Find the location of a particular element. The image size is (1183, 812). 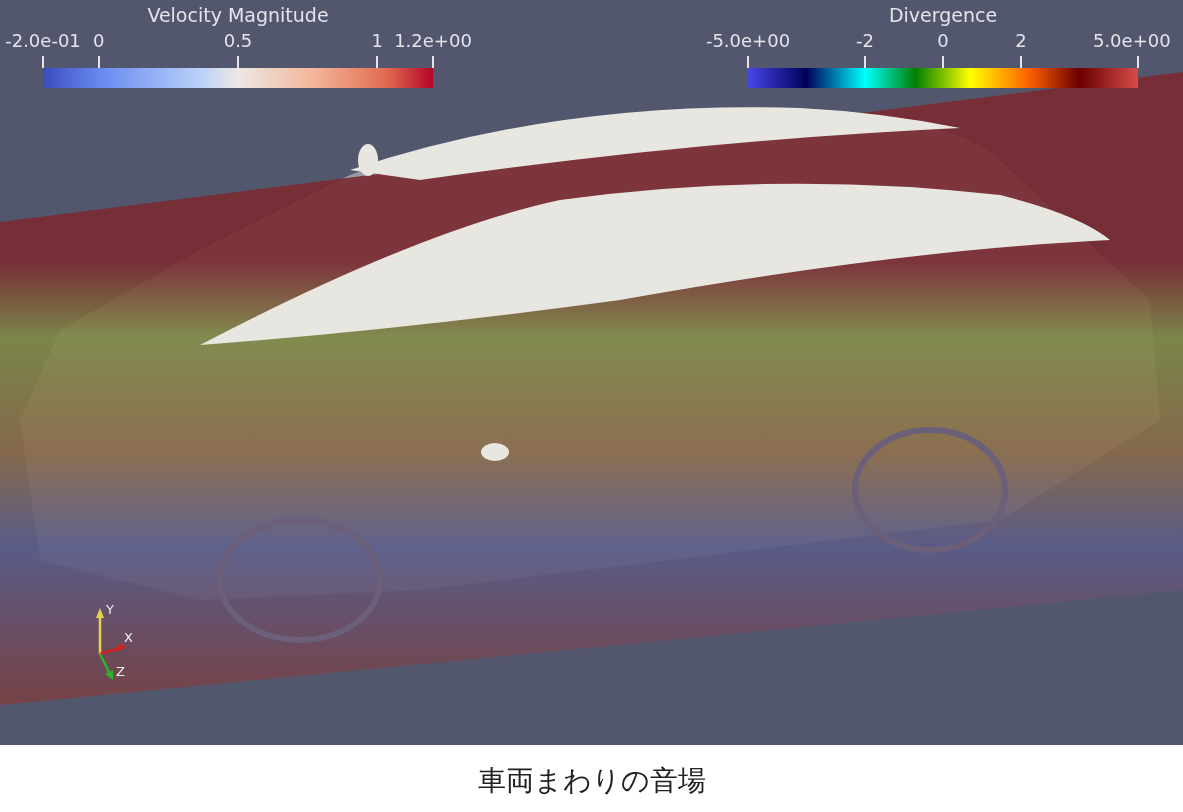

legend-tick-label: 5.0e+00 is located at coordinates (1131, 40).